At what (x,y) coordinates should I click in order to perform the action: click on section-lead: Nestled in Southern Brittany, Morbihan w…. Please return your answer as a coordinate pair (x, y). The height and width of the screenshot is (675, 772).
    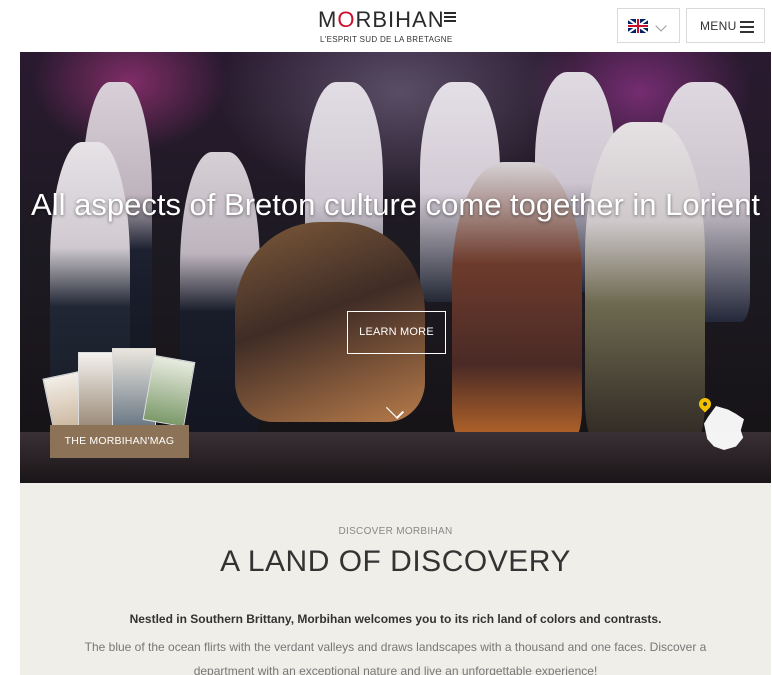
    Looking at the image, I should click on (395, 619).